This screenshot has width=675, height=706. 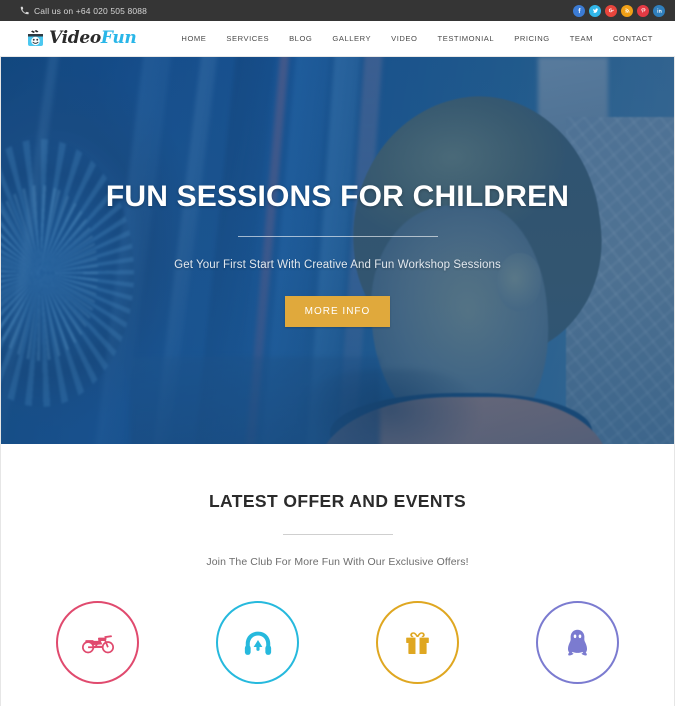 I want to click on nav-item-team: TEAM, so click(x=581, y=38).